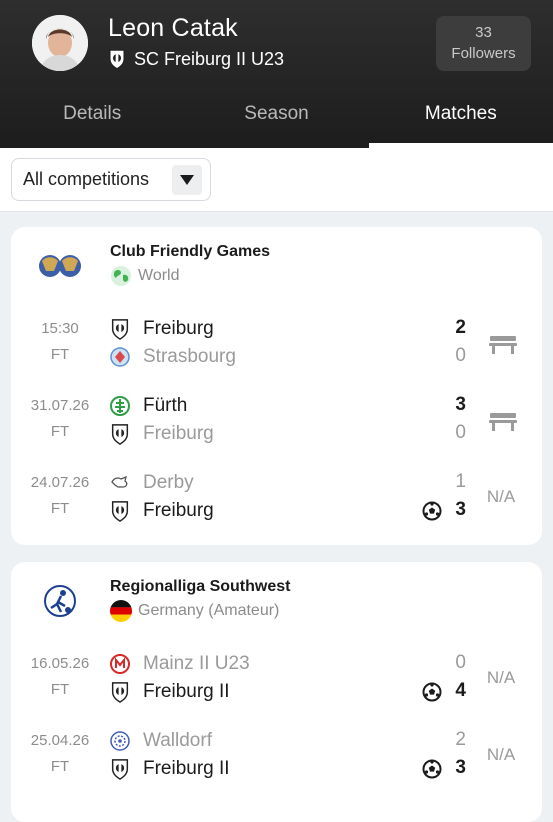 The height and width of the screenshot is (822, 553). Describe the element at coordinates (145, 276) in the screenshot. I see `competition-country: World` at that location.